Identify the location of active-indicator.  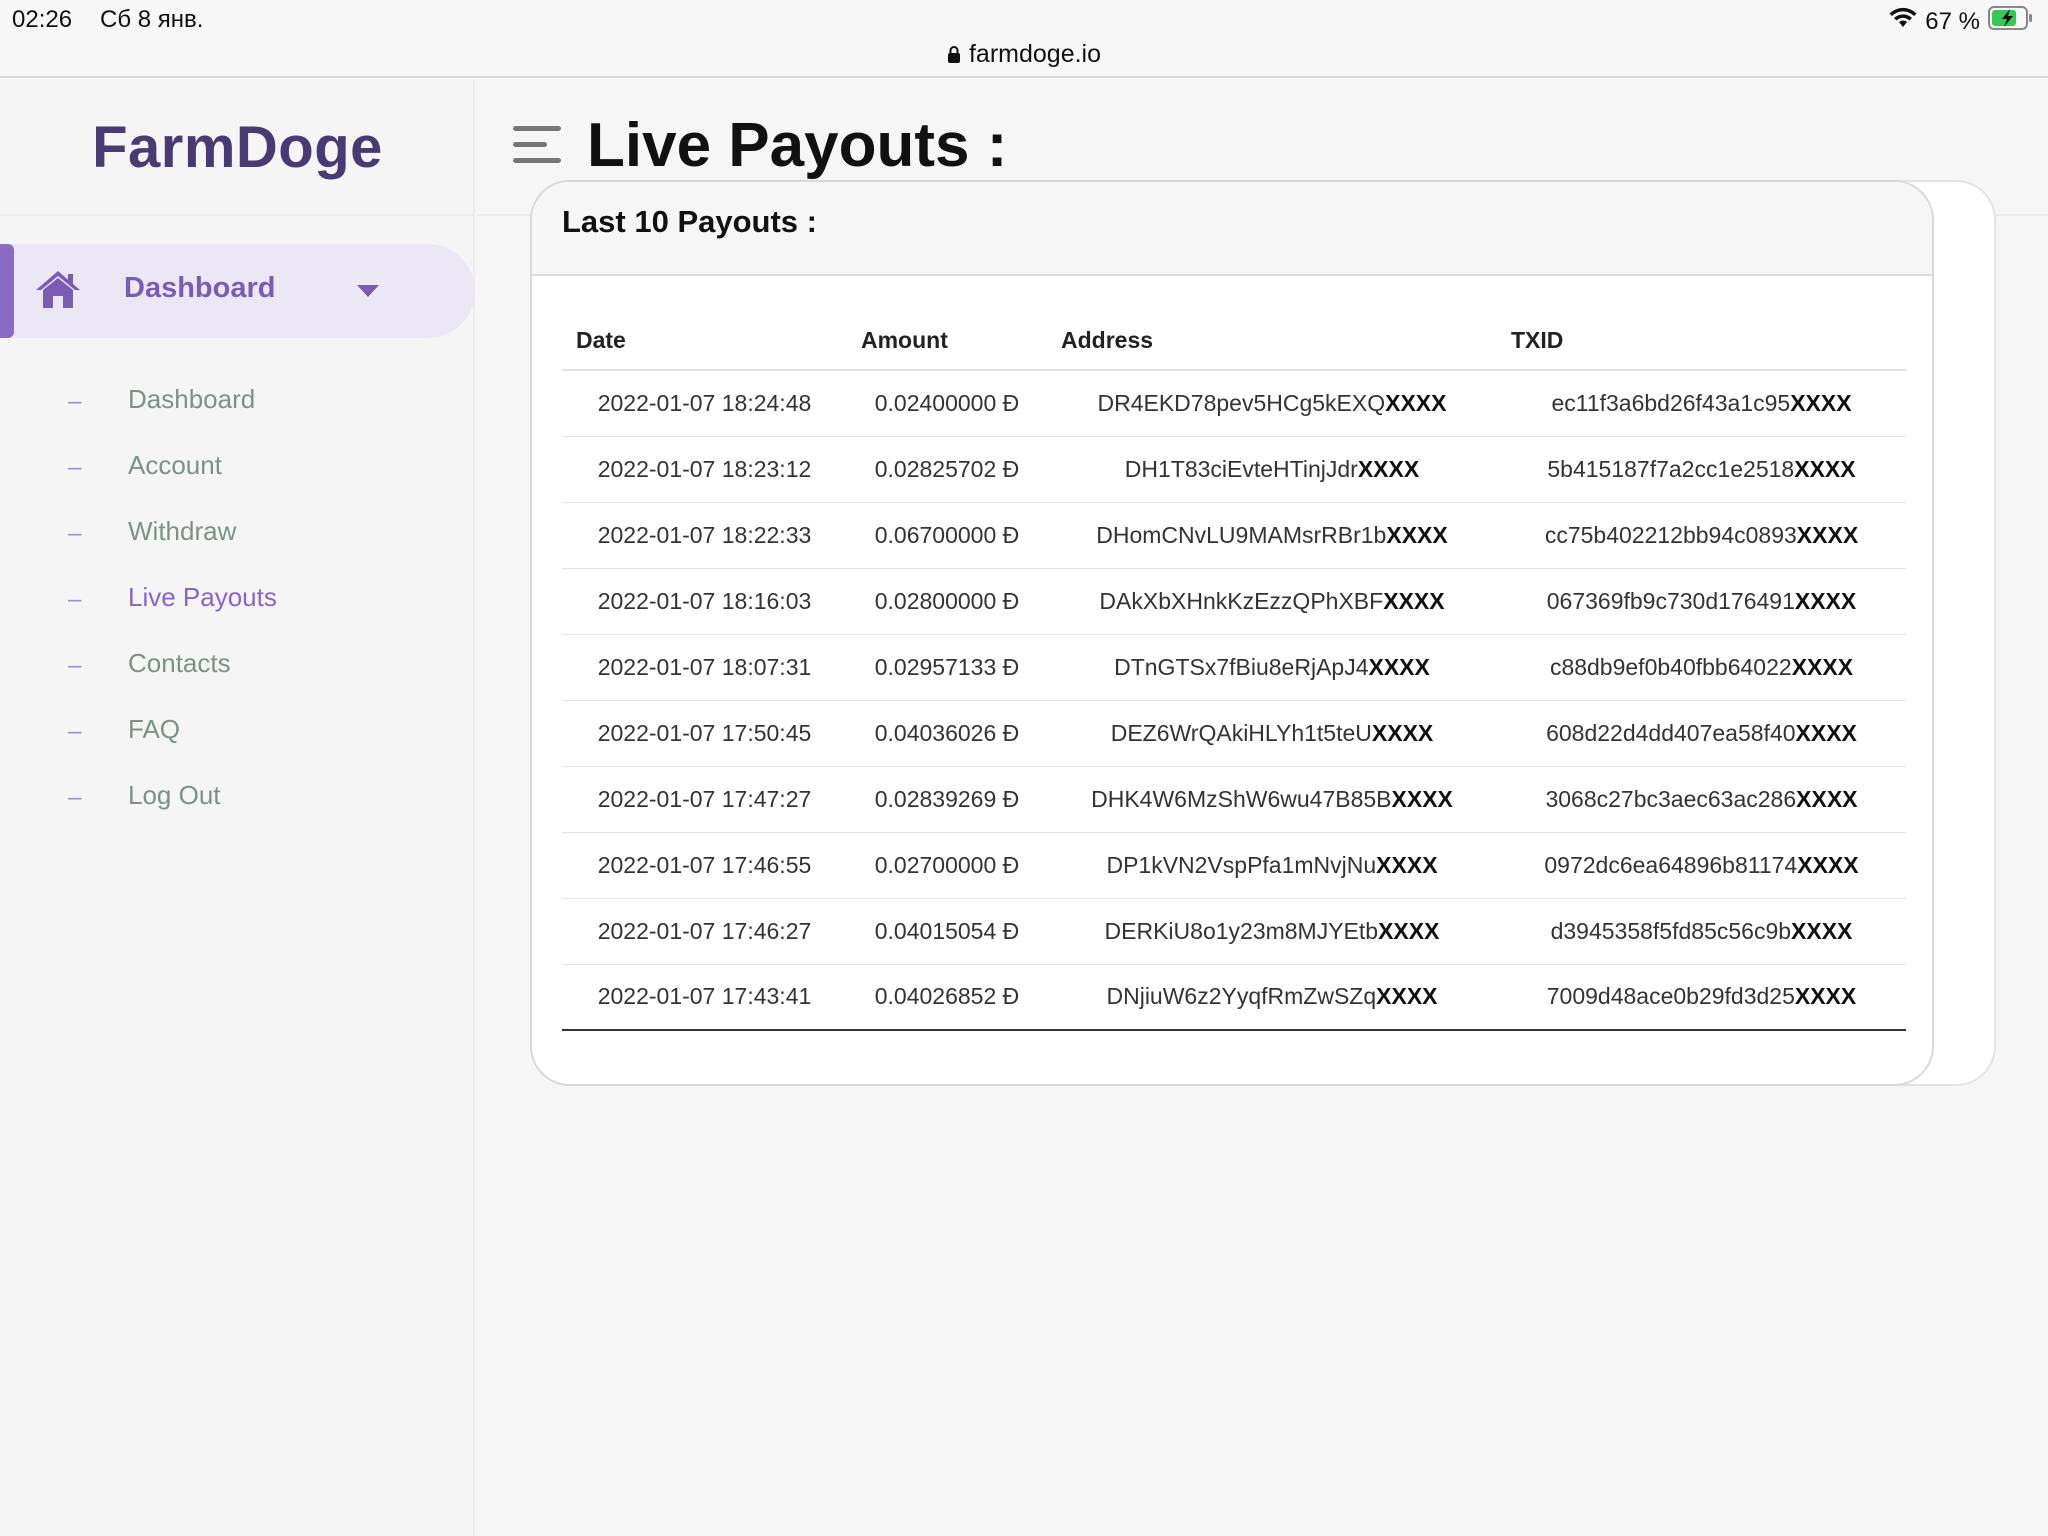
(7, 291).